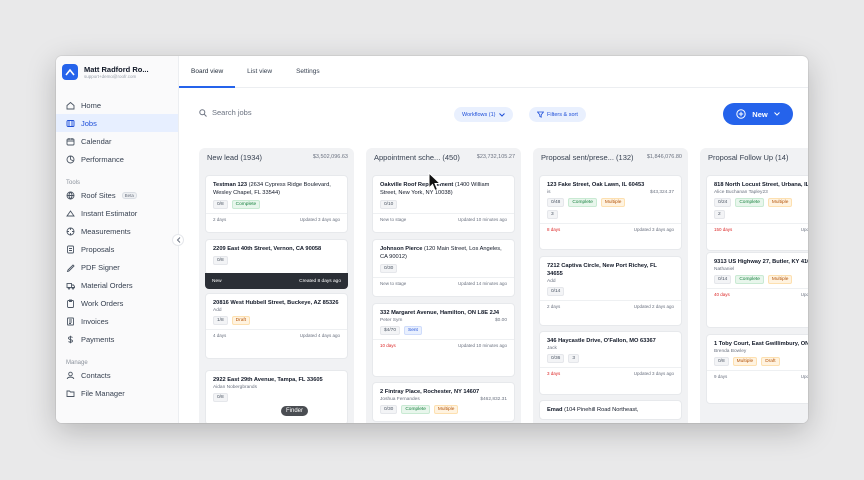  I want to click on sidebar-item-invoices: Invoices, so click(117, 321).